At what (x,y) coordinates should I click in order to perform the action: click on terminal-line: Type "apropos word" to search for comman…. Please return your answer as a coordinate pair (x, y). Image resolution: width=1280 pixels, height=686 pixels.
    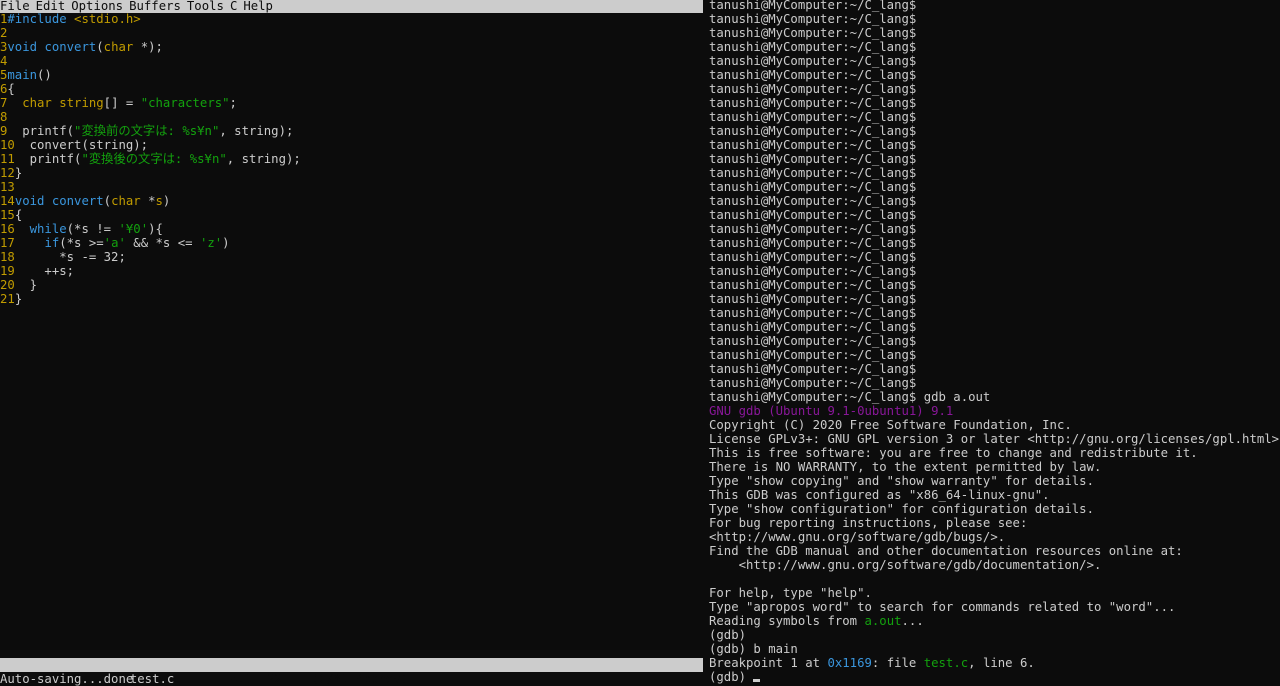
    Looking at the image, I should click on (994, 607).